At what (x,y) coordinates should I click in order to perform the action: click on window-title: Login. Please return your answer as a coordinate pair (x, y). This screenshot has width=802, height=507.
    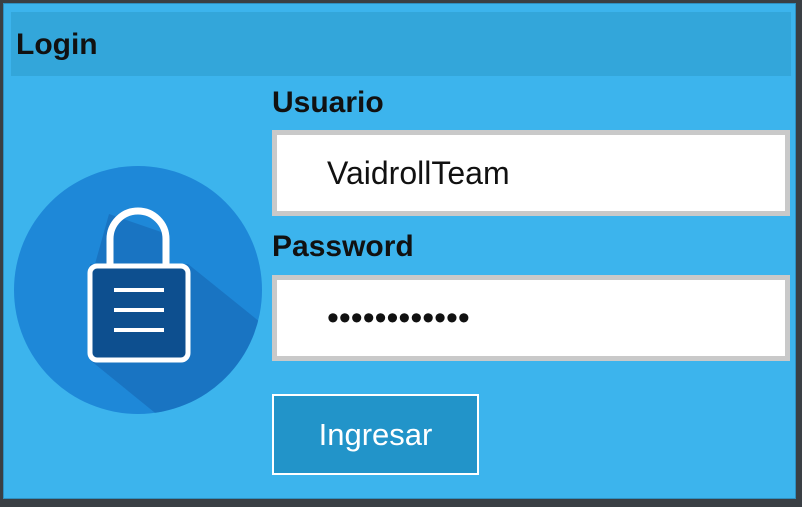
    Looking at the image, I should click on (57, 44).